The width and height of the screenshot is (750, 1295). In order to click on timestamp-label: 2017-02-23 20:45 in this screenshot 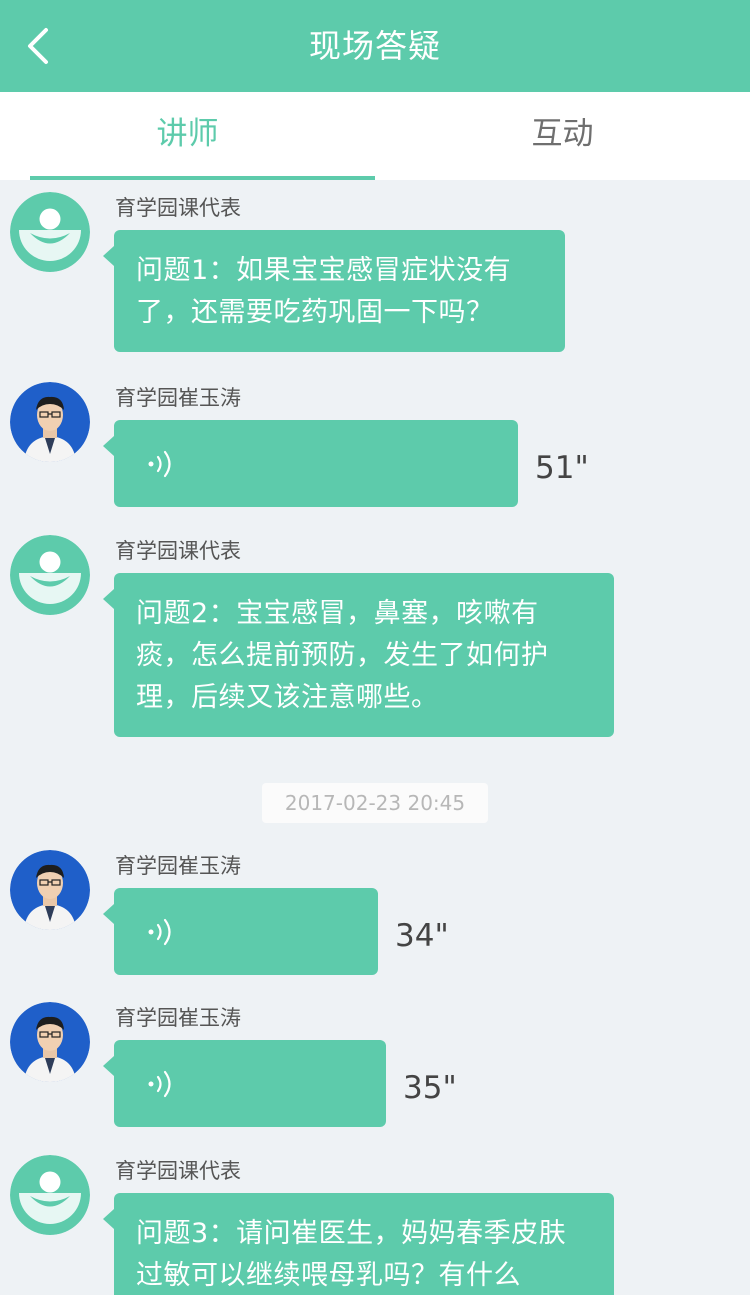, I will do `click(375, 803)`.